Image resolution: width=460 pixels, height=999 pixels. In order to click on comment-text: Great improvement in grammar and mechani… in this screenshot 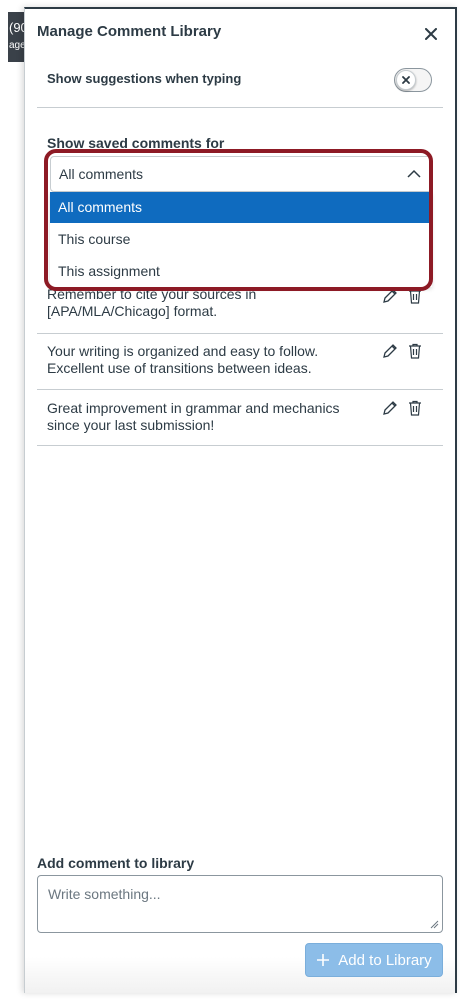, I will do `click(193, 416)`.